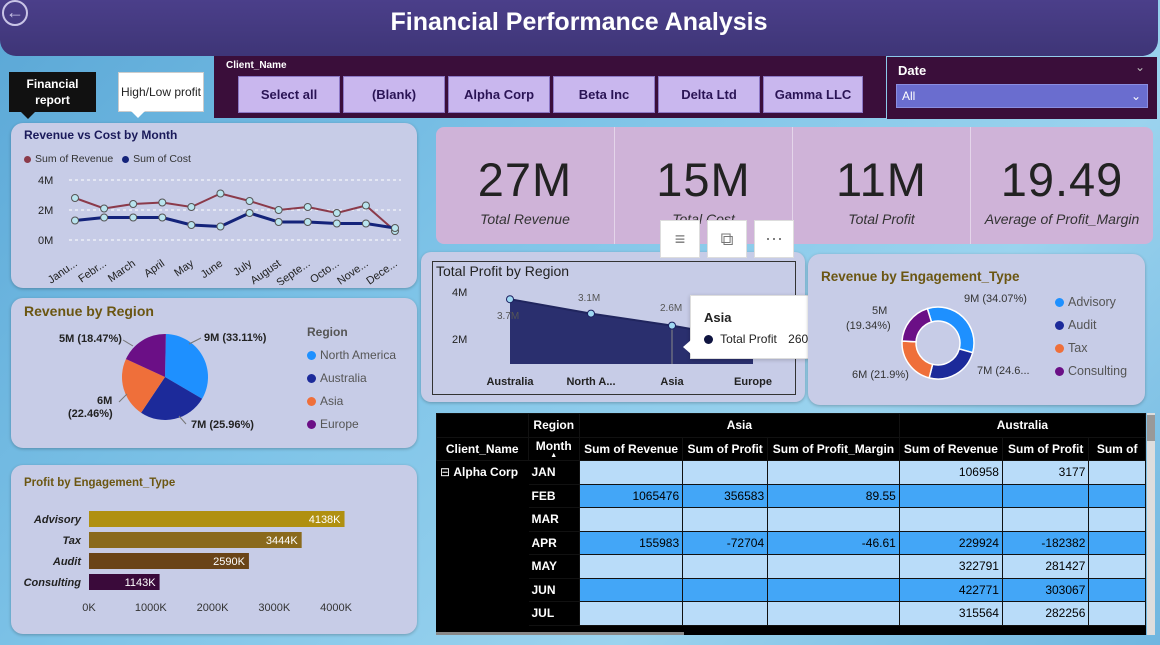 The height and width of the screenshot is (645, 1160). Describe the element at coordinates (951, 363) in the screenshot. I see `donut-slice-audit` at that location.